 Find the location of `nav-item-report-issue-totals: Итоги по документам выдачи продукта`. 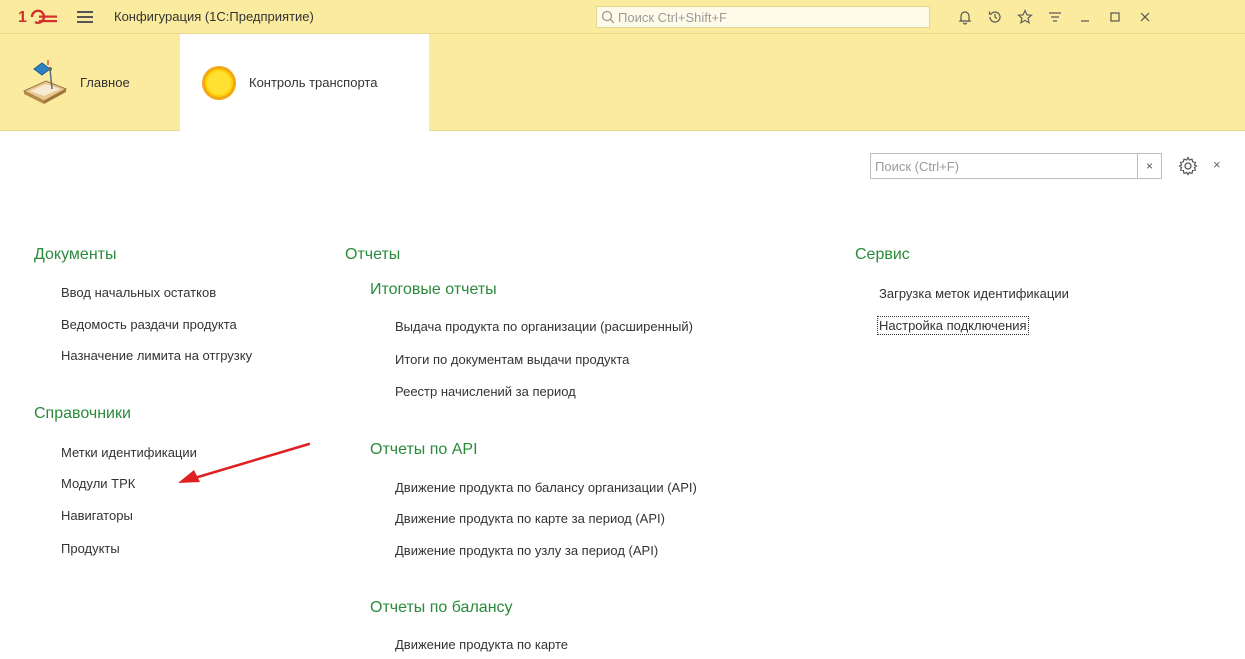

nav-item-report-issue-totals: Итоги по документам выдачи продукта is located at coordinates (512, 359).